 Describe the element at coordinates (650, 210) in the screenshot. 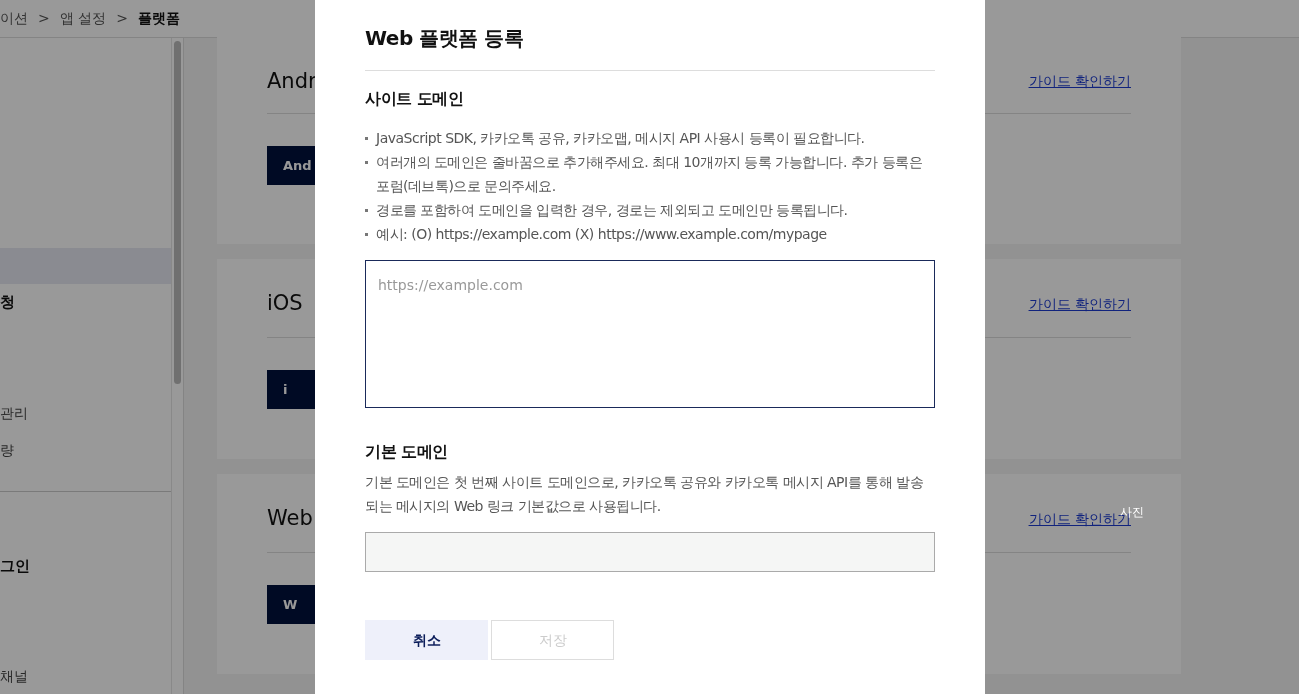

I see `note-text: 경로를 포함하여 도메인을 입력한 경우, 경로는 제외되고 도메인만 등록됩니다.` at that location.